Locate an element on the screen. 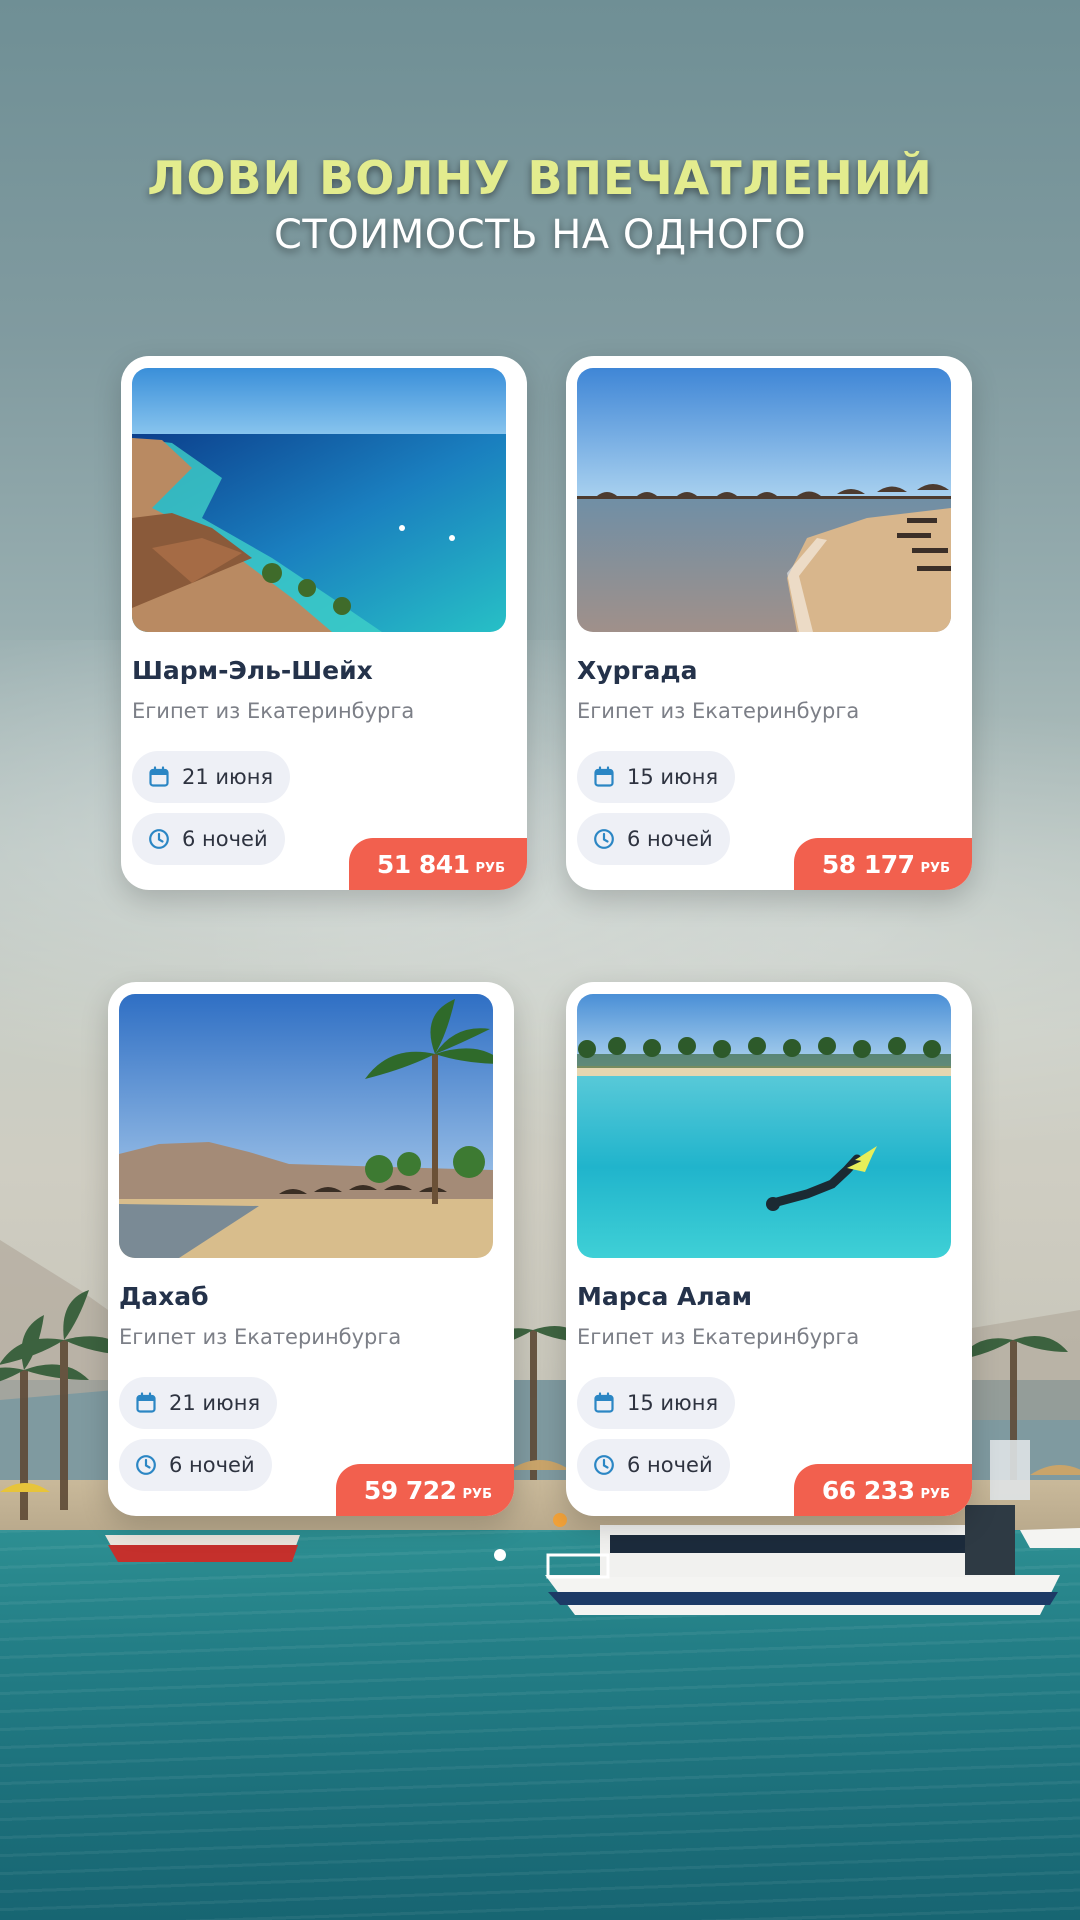  price-badge: 59 722 РУБ is located at coordinates (424, 1490).